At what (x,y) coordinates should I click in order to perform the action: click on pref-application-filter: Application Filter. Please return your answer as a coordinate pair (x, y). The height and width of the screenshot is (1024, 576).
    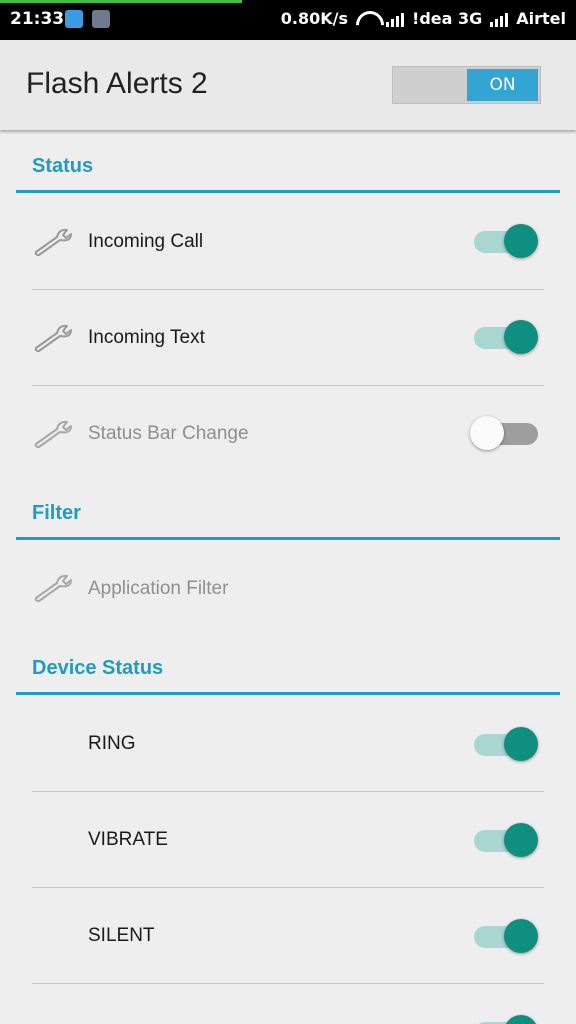
    Looking at the image, I should click on (288, 589).